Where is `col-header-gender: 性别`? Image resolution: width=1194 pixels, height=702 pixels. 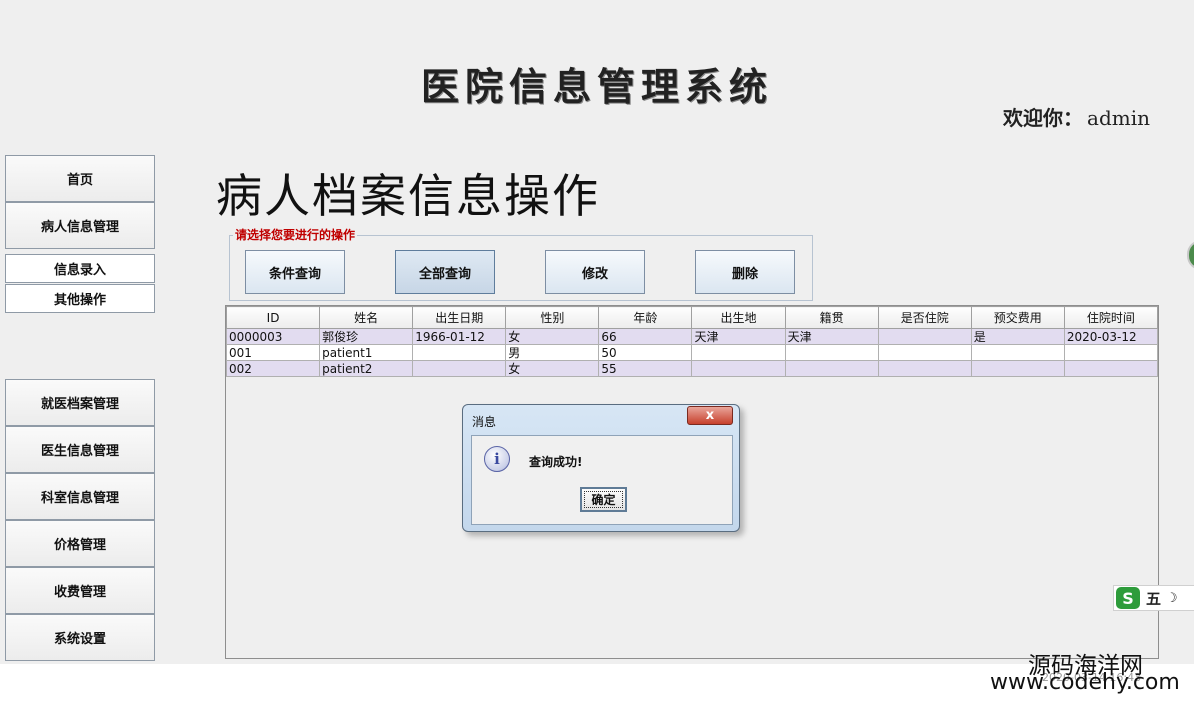 col-header-gender: 性别 is located at coordinates (552, 317).